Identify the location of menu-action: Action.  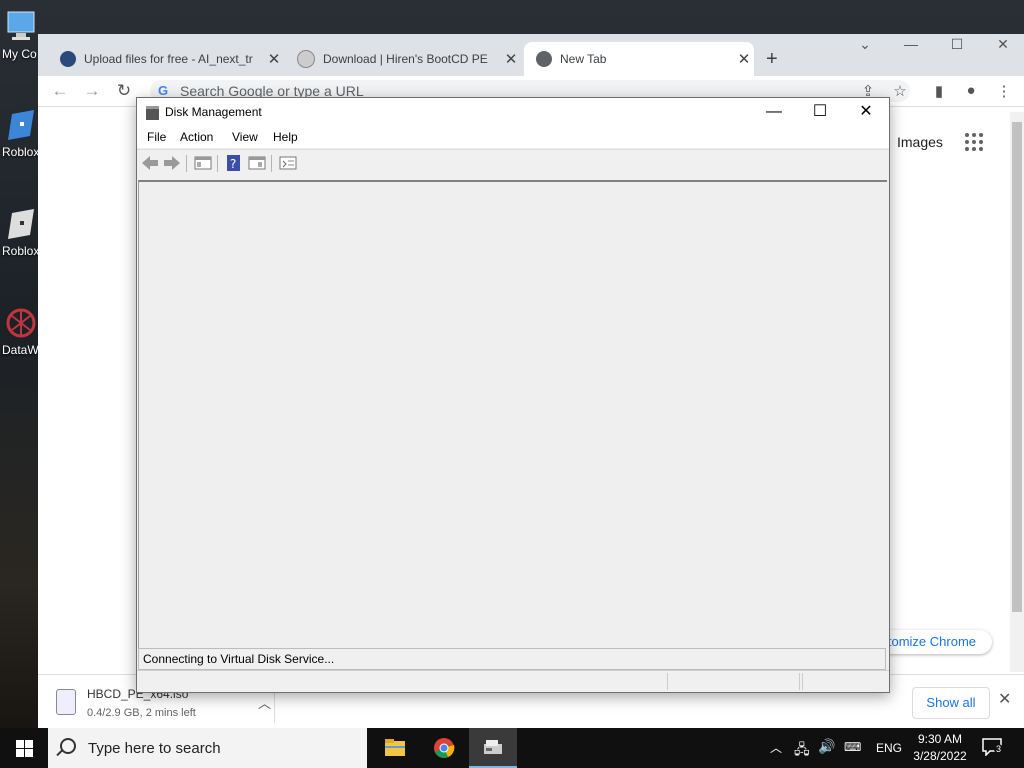
(196, 137).